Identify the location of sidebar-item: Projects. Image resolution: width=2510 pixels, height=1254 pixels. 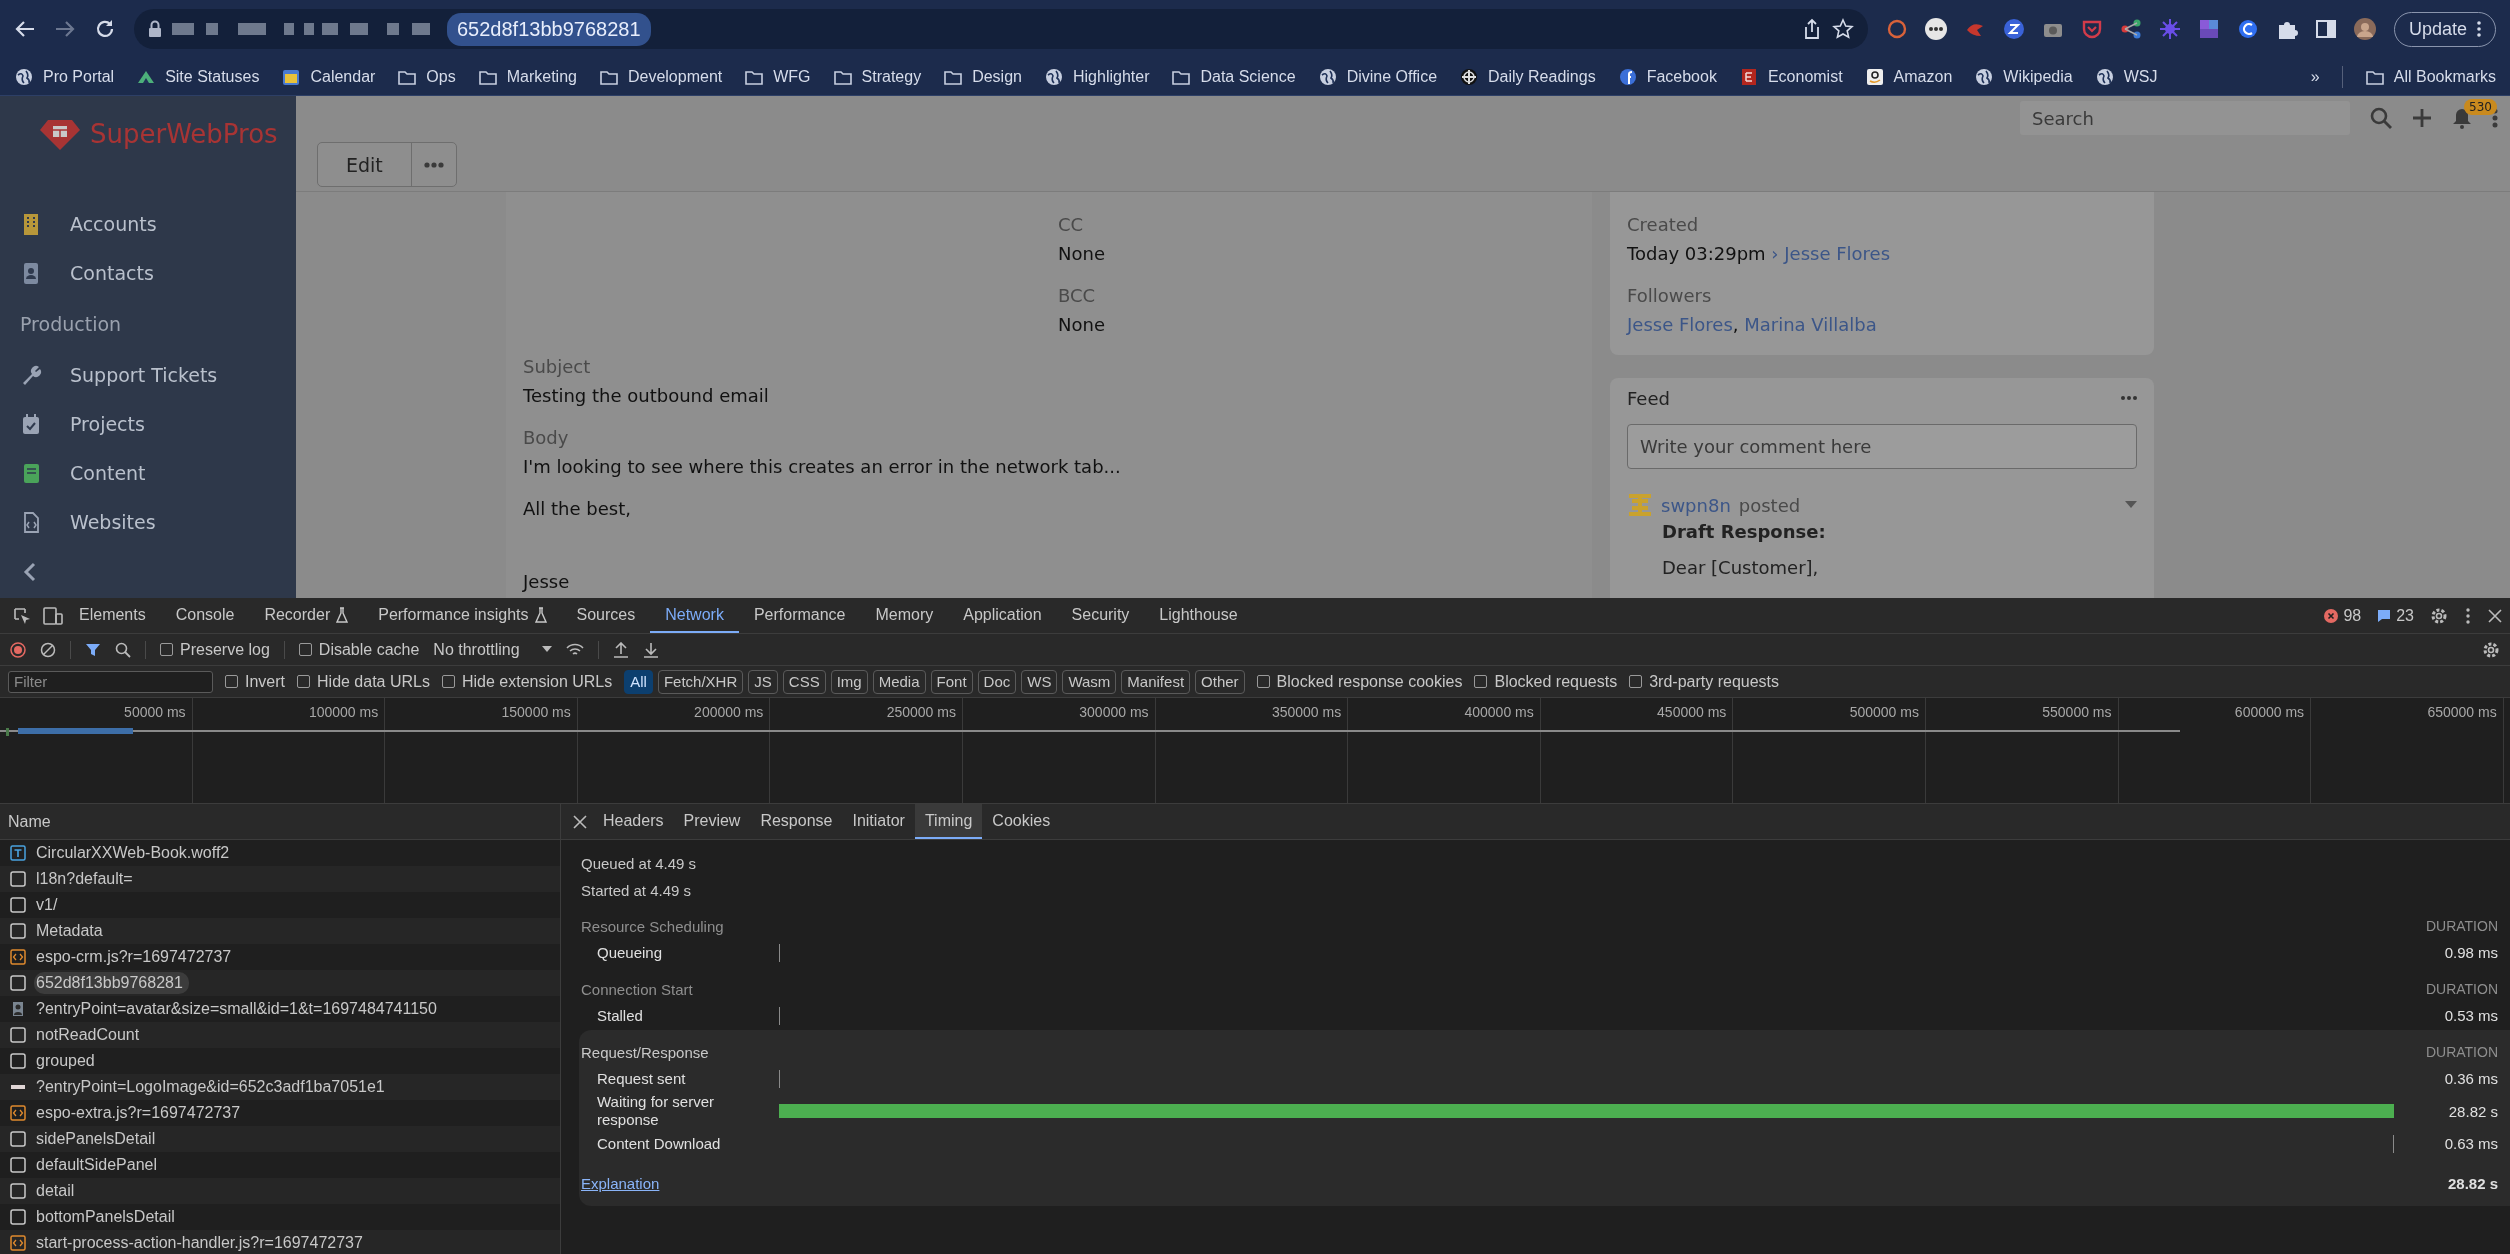
(148, 423).